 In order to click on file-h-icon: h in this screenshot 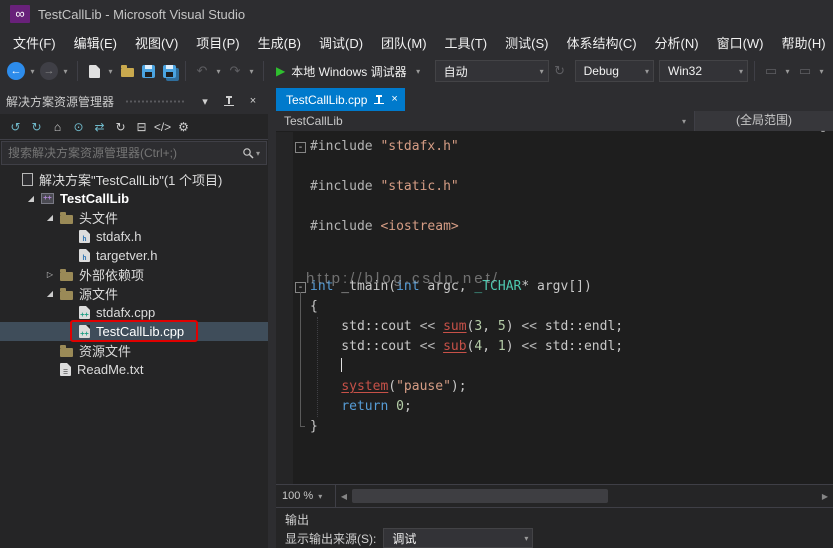, I will do `click(84, 236)`.